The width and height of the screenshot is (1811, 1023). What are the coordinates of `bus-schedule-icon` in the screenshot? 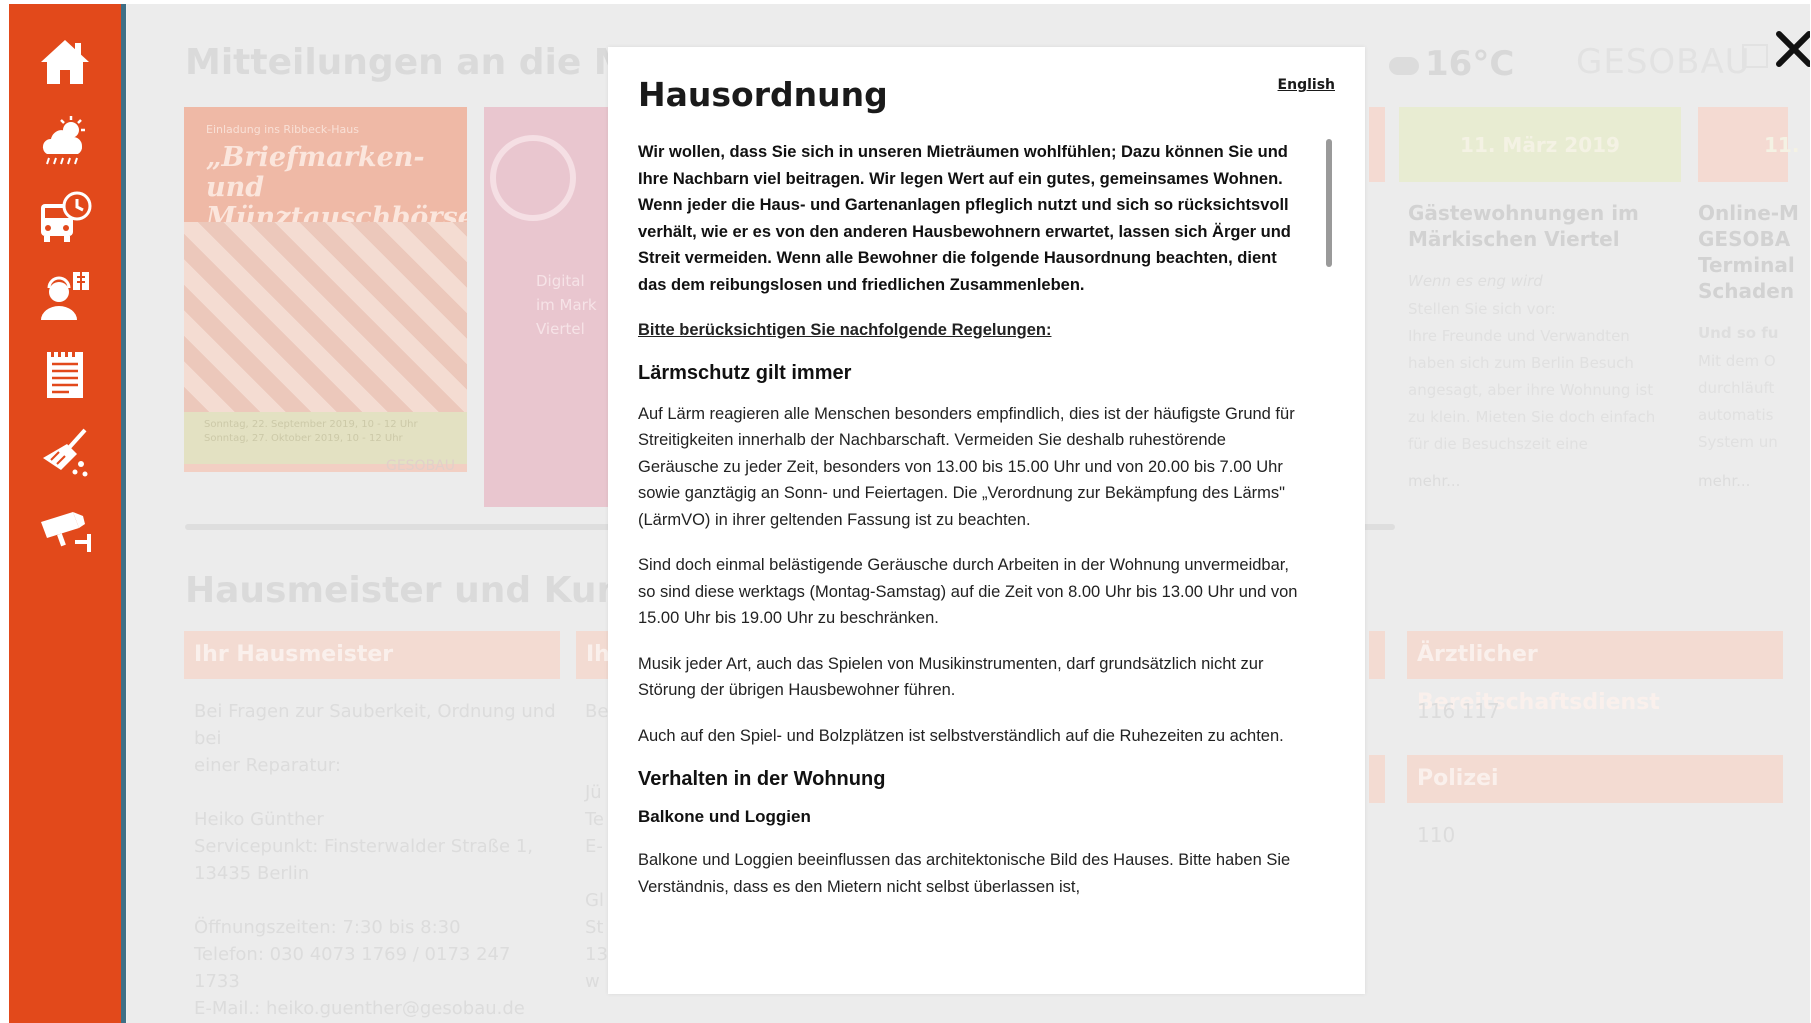 It's located at (65, 218).